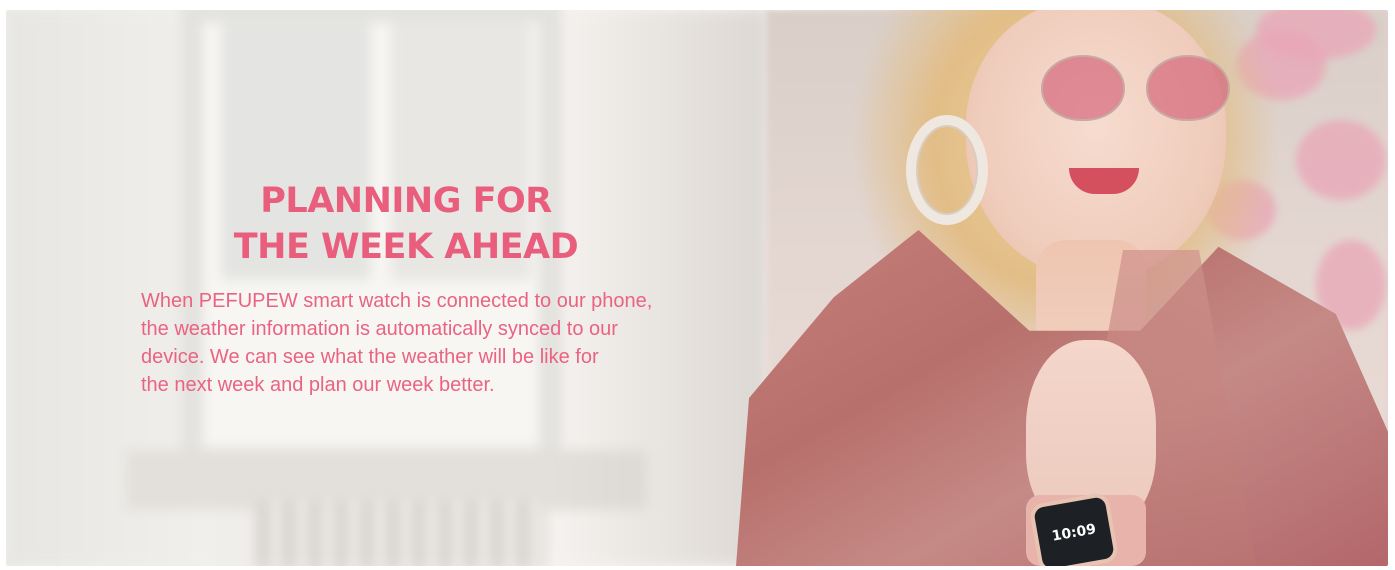 Image resolution: width=1395 pixels, height=570 pixels. What do you see at coordinates (406, 201) in the screenshot?
I see `headline-line-1: PLANNING FOR` at bounding box center [406, 201].